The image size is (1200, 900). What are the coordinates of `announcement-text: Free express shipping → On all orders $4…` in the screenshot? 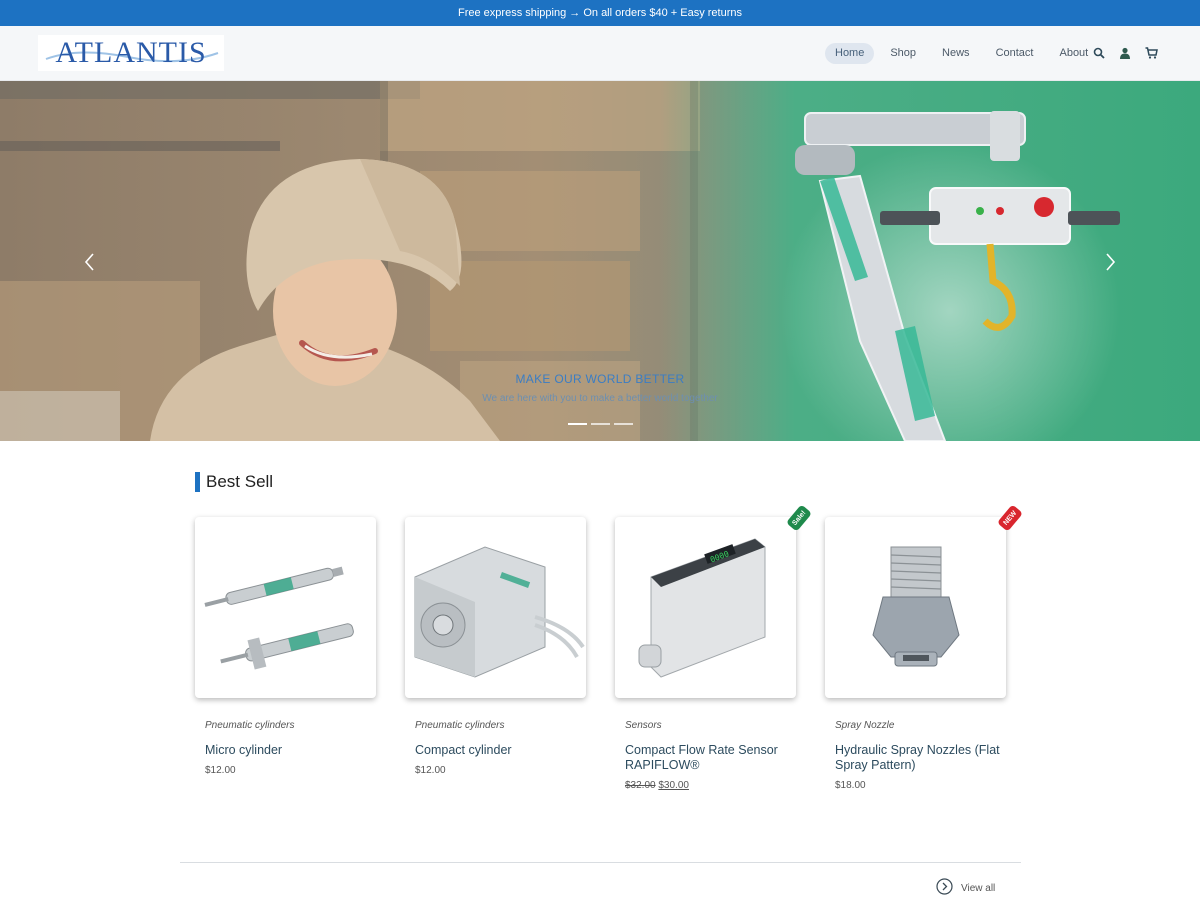 It's located at (600, 13).